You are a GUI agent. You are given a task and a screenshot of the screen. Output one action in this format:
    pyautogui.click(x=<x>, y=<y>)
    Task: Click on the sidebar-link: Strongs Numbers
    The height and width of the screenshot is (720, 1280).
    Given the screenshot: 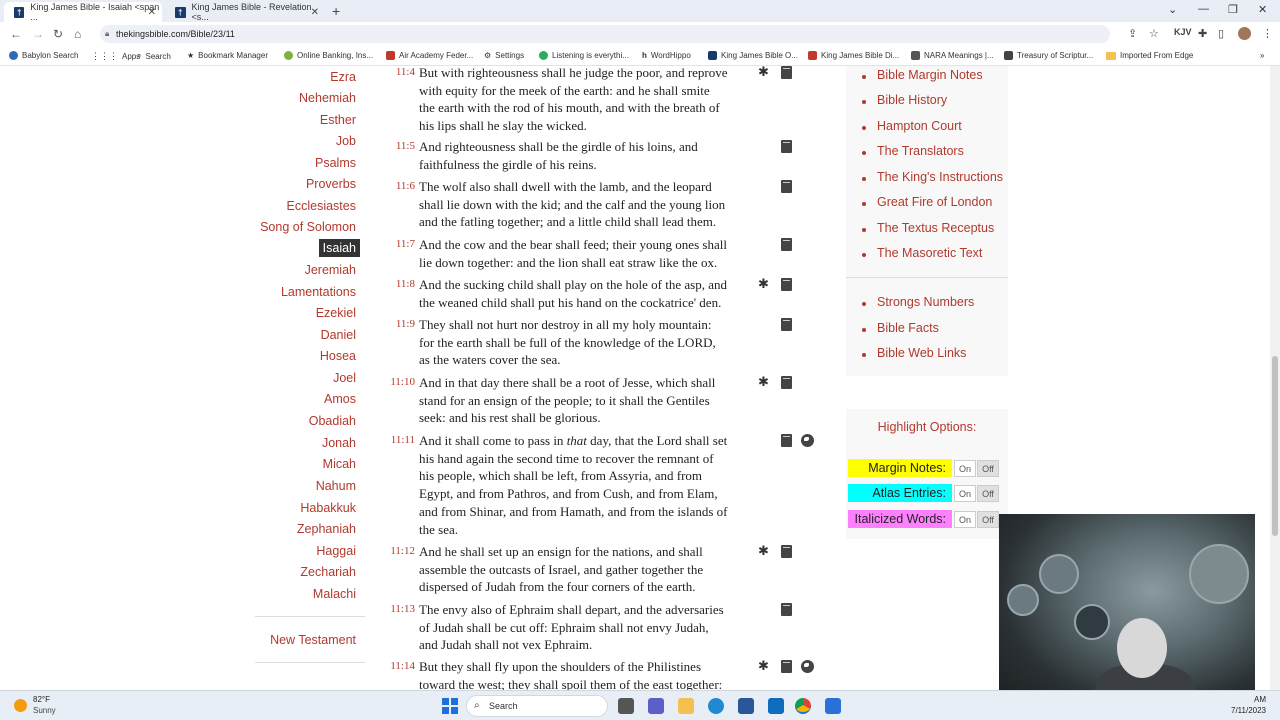 What is the action you would take?
    pyautogui.click(x=925, y=302)
    